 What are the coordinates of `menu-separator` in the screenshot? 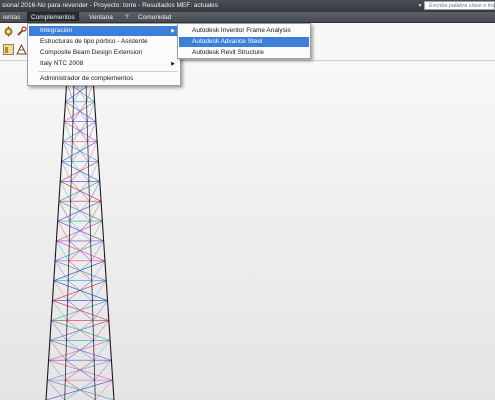 It's located at (108, 71).